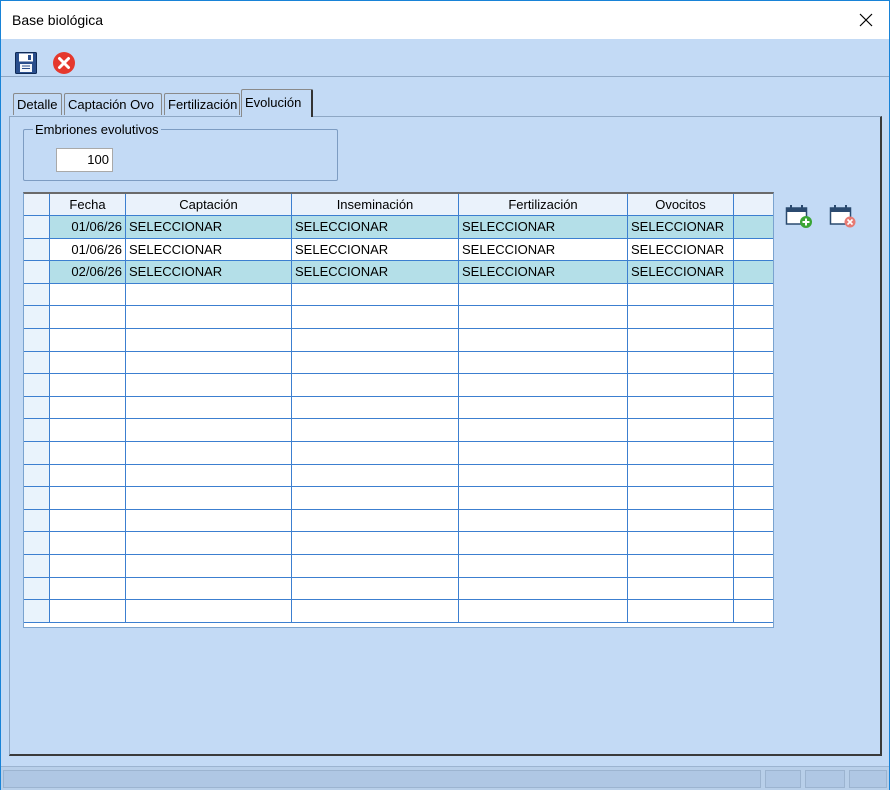 The height and width of the screenshot is (790, 890). Describe the element at coordinates (84, 160) in the screenshot. I see `embriones-evolutivos-input: 100` at that location.